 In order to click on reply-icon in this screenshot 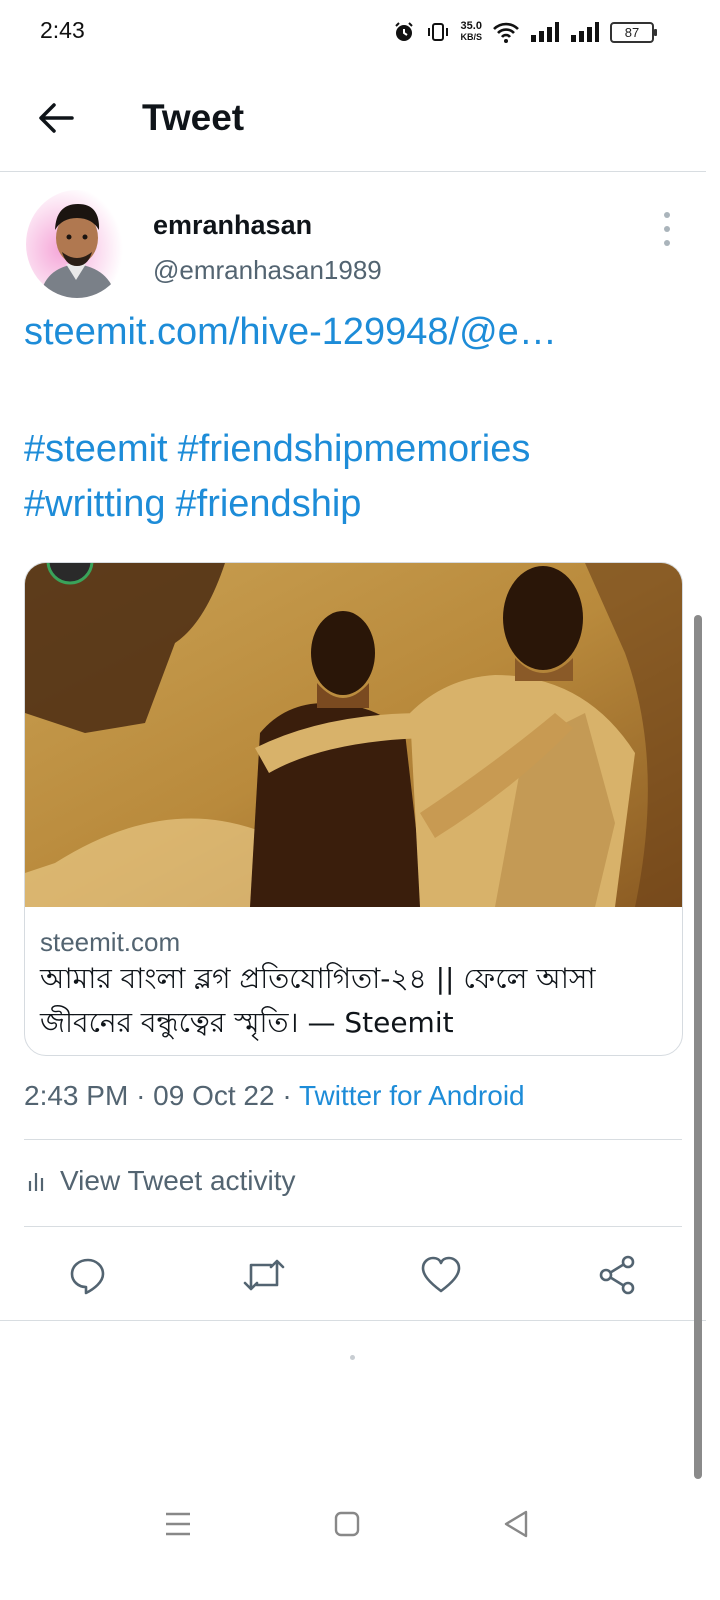, I will do `click(87, 1276)`.